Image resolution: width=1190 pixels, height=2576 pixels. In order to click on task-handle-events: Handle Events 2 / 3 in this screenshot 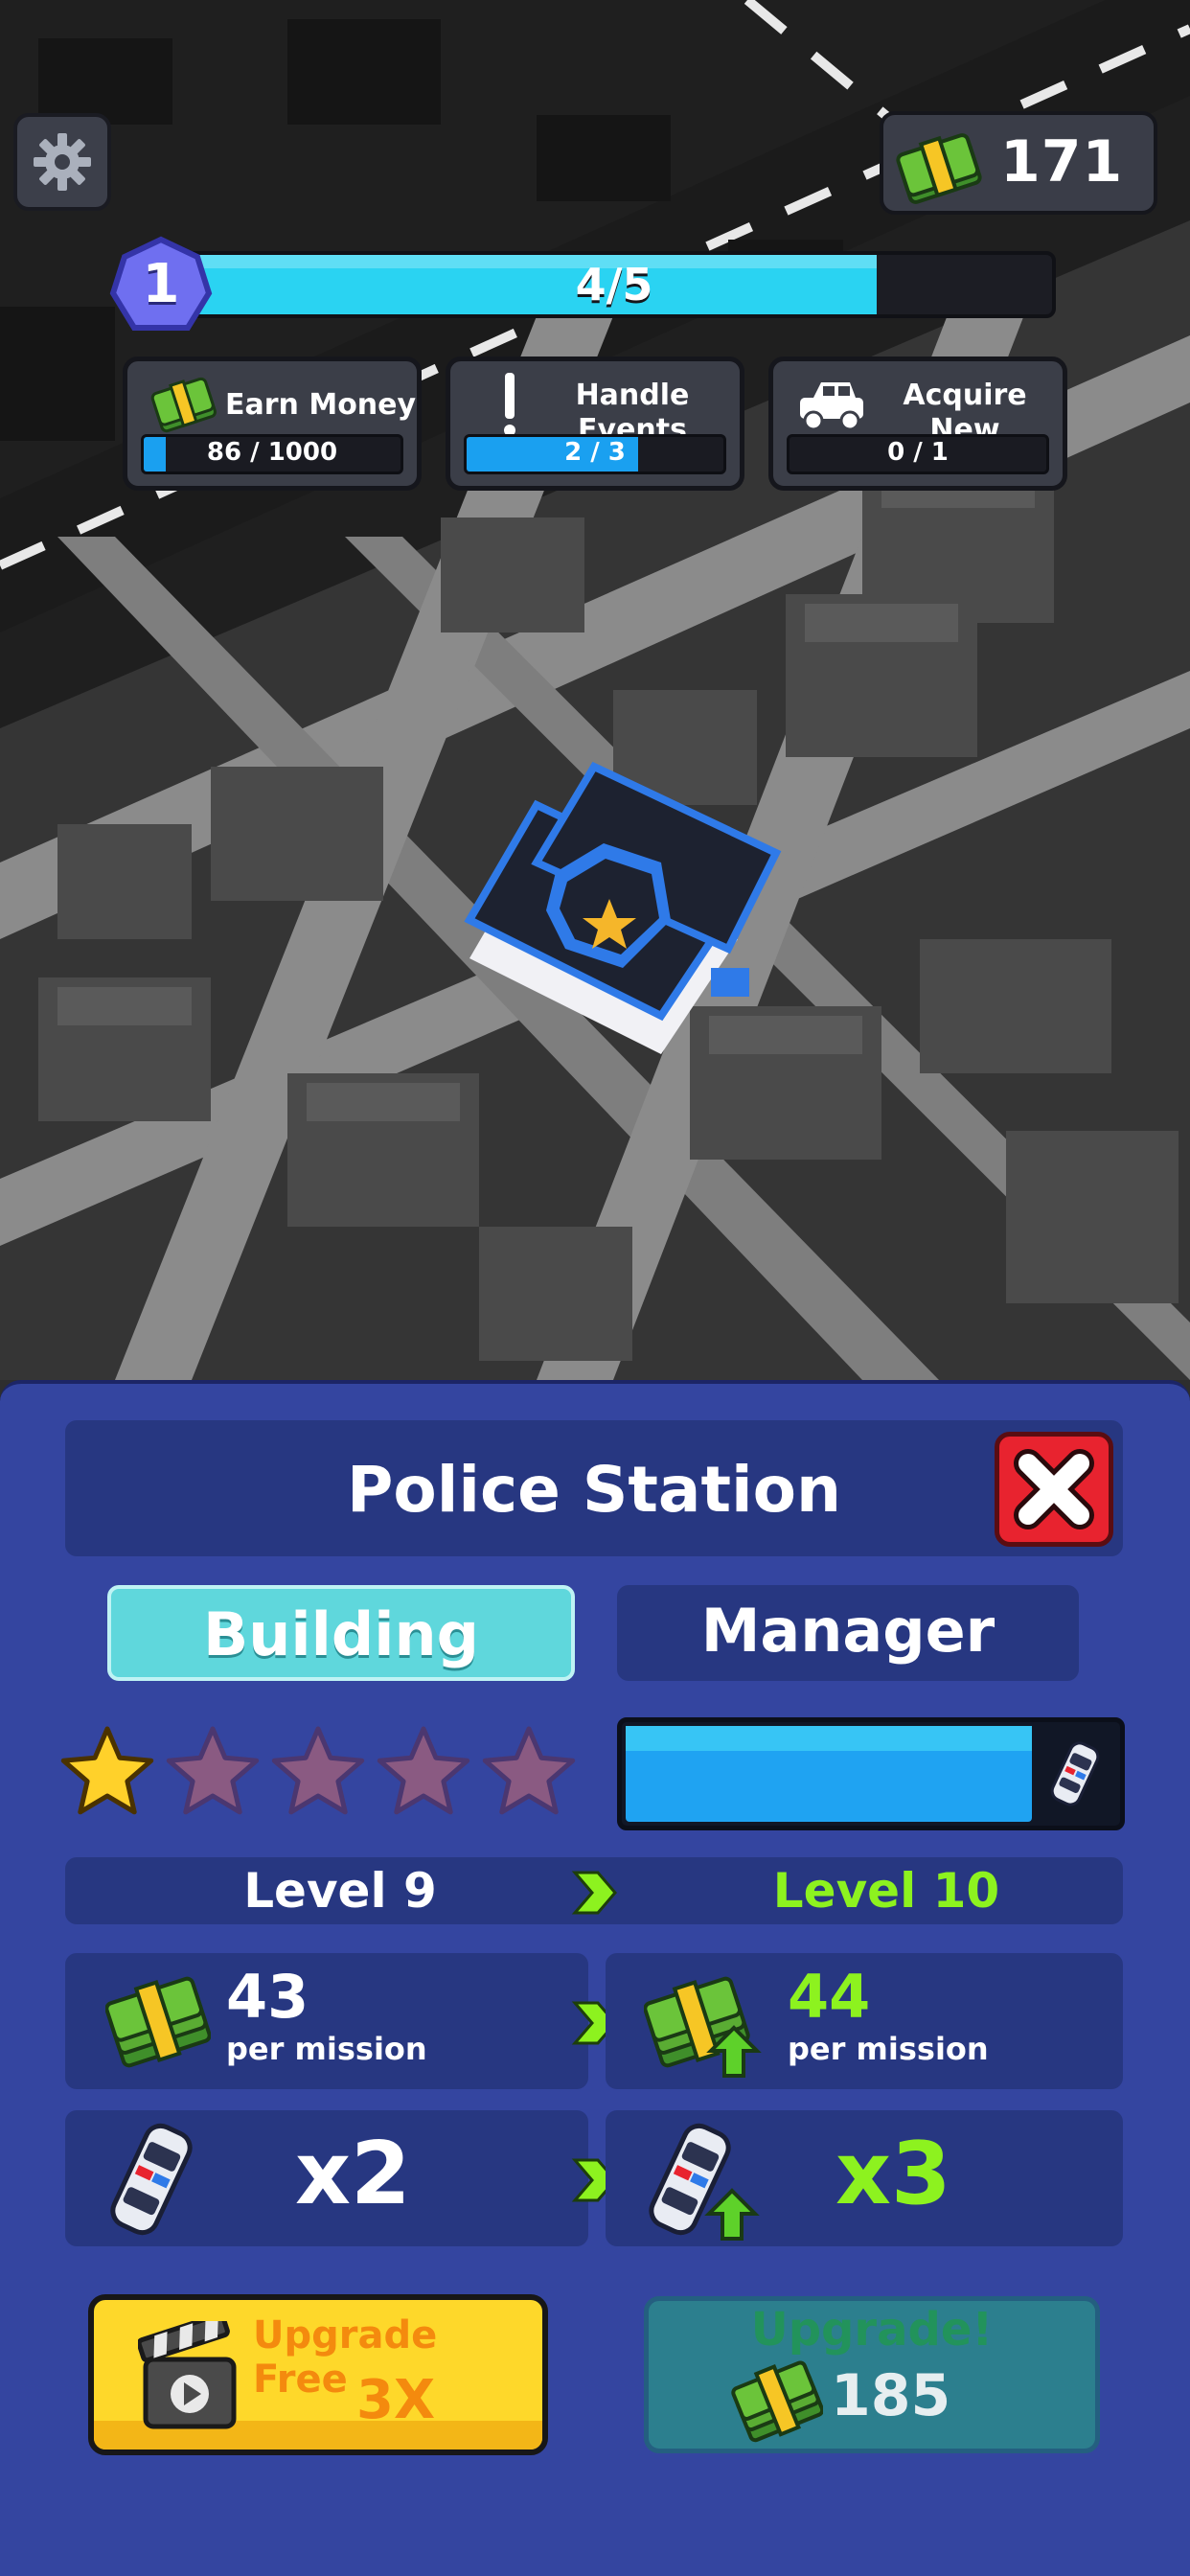, I will do `click(595, 423)`.